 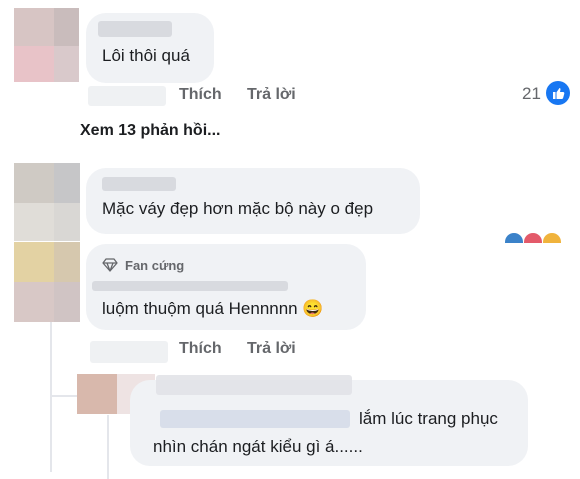 I want to click on comment-text: luộm thuộm quá Hennnnn 😄, so click(x=213, y=308).